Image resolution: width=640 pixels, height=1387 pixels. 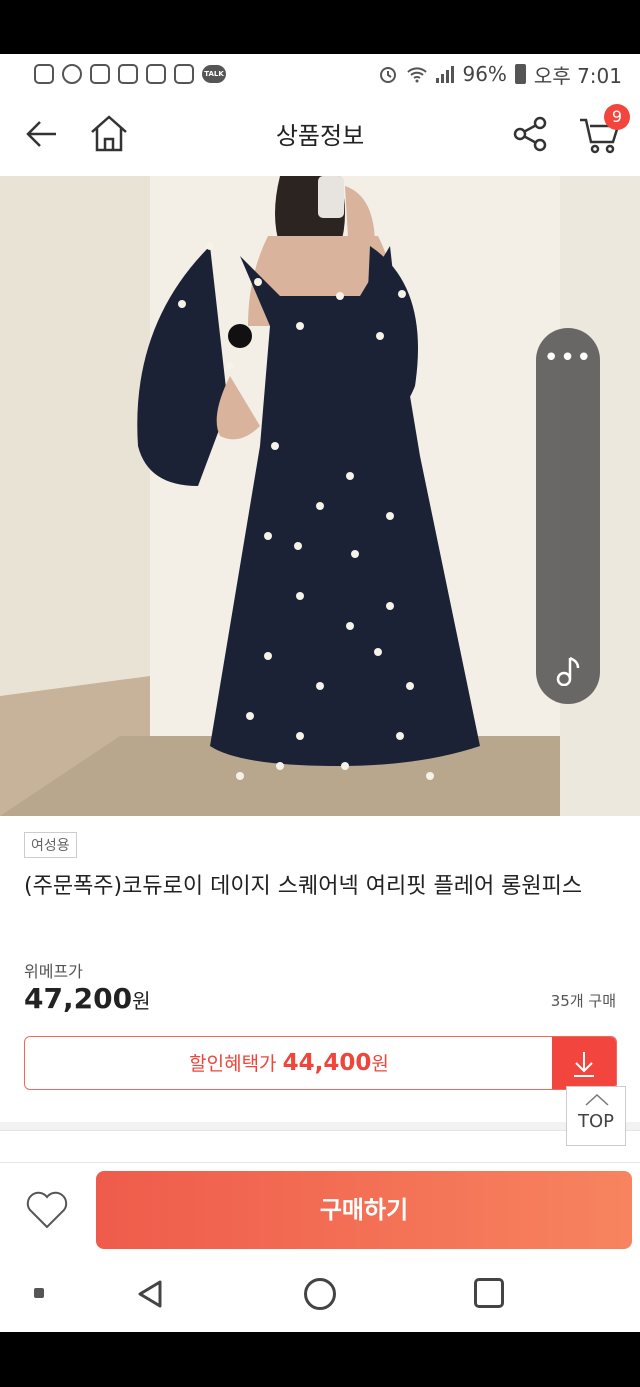 I want to click on status-bar: TALK 96% 오후 7:01, so click(x=320, y=74).